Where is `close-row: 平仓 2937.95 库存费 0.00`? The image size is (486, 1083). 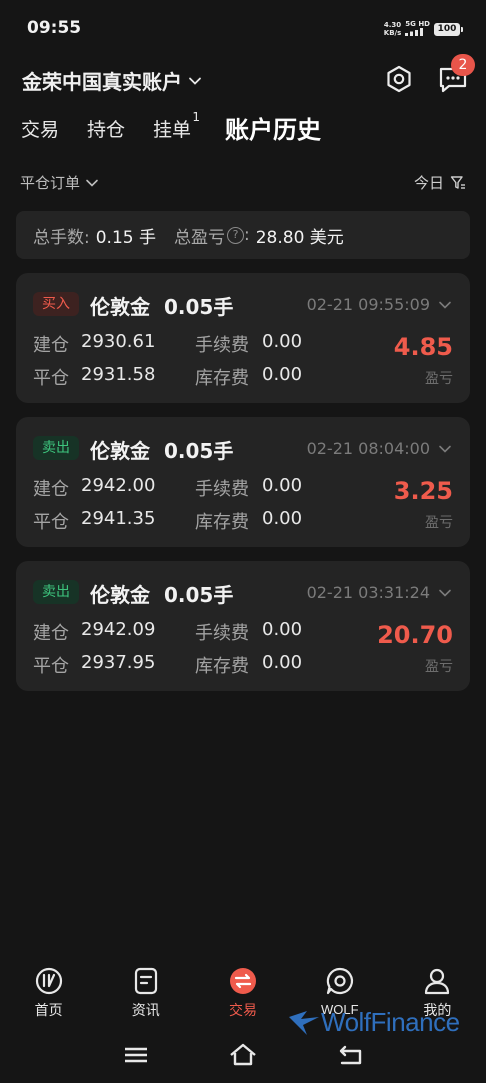
close-row: 平仓 2937.95 库存费 0.00 is located at coordinates (167, 665).